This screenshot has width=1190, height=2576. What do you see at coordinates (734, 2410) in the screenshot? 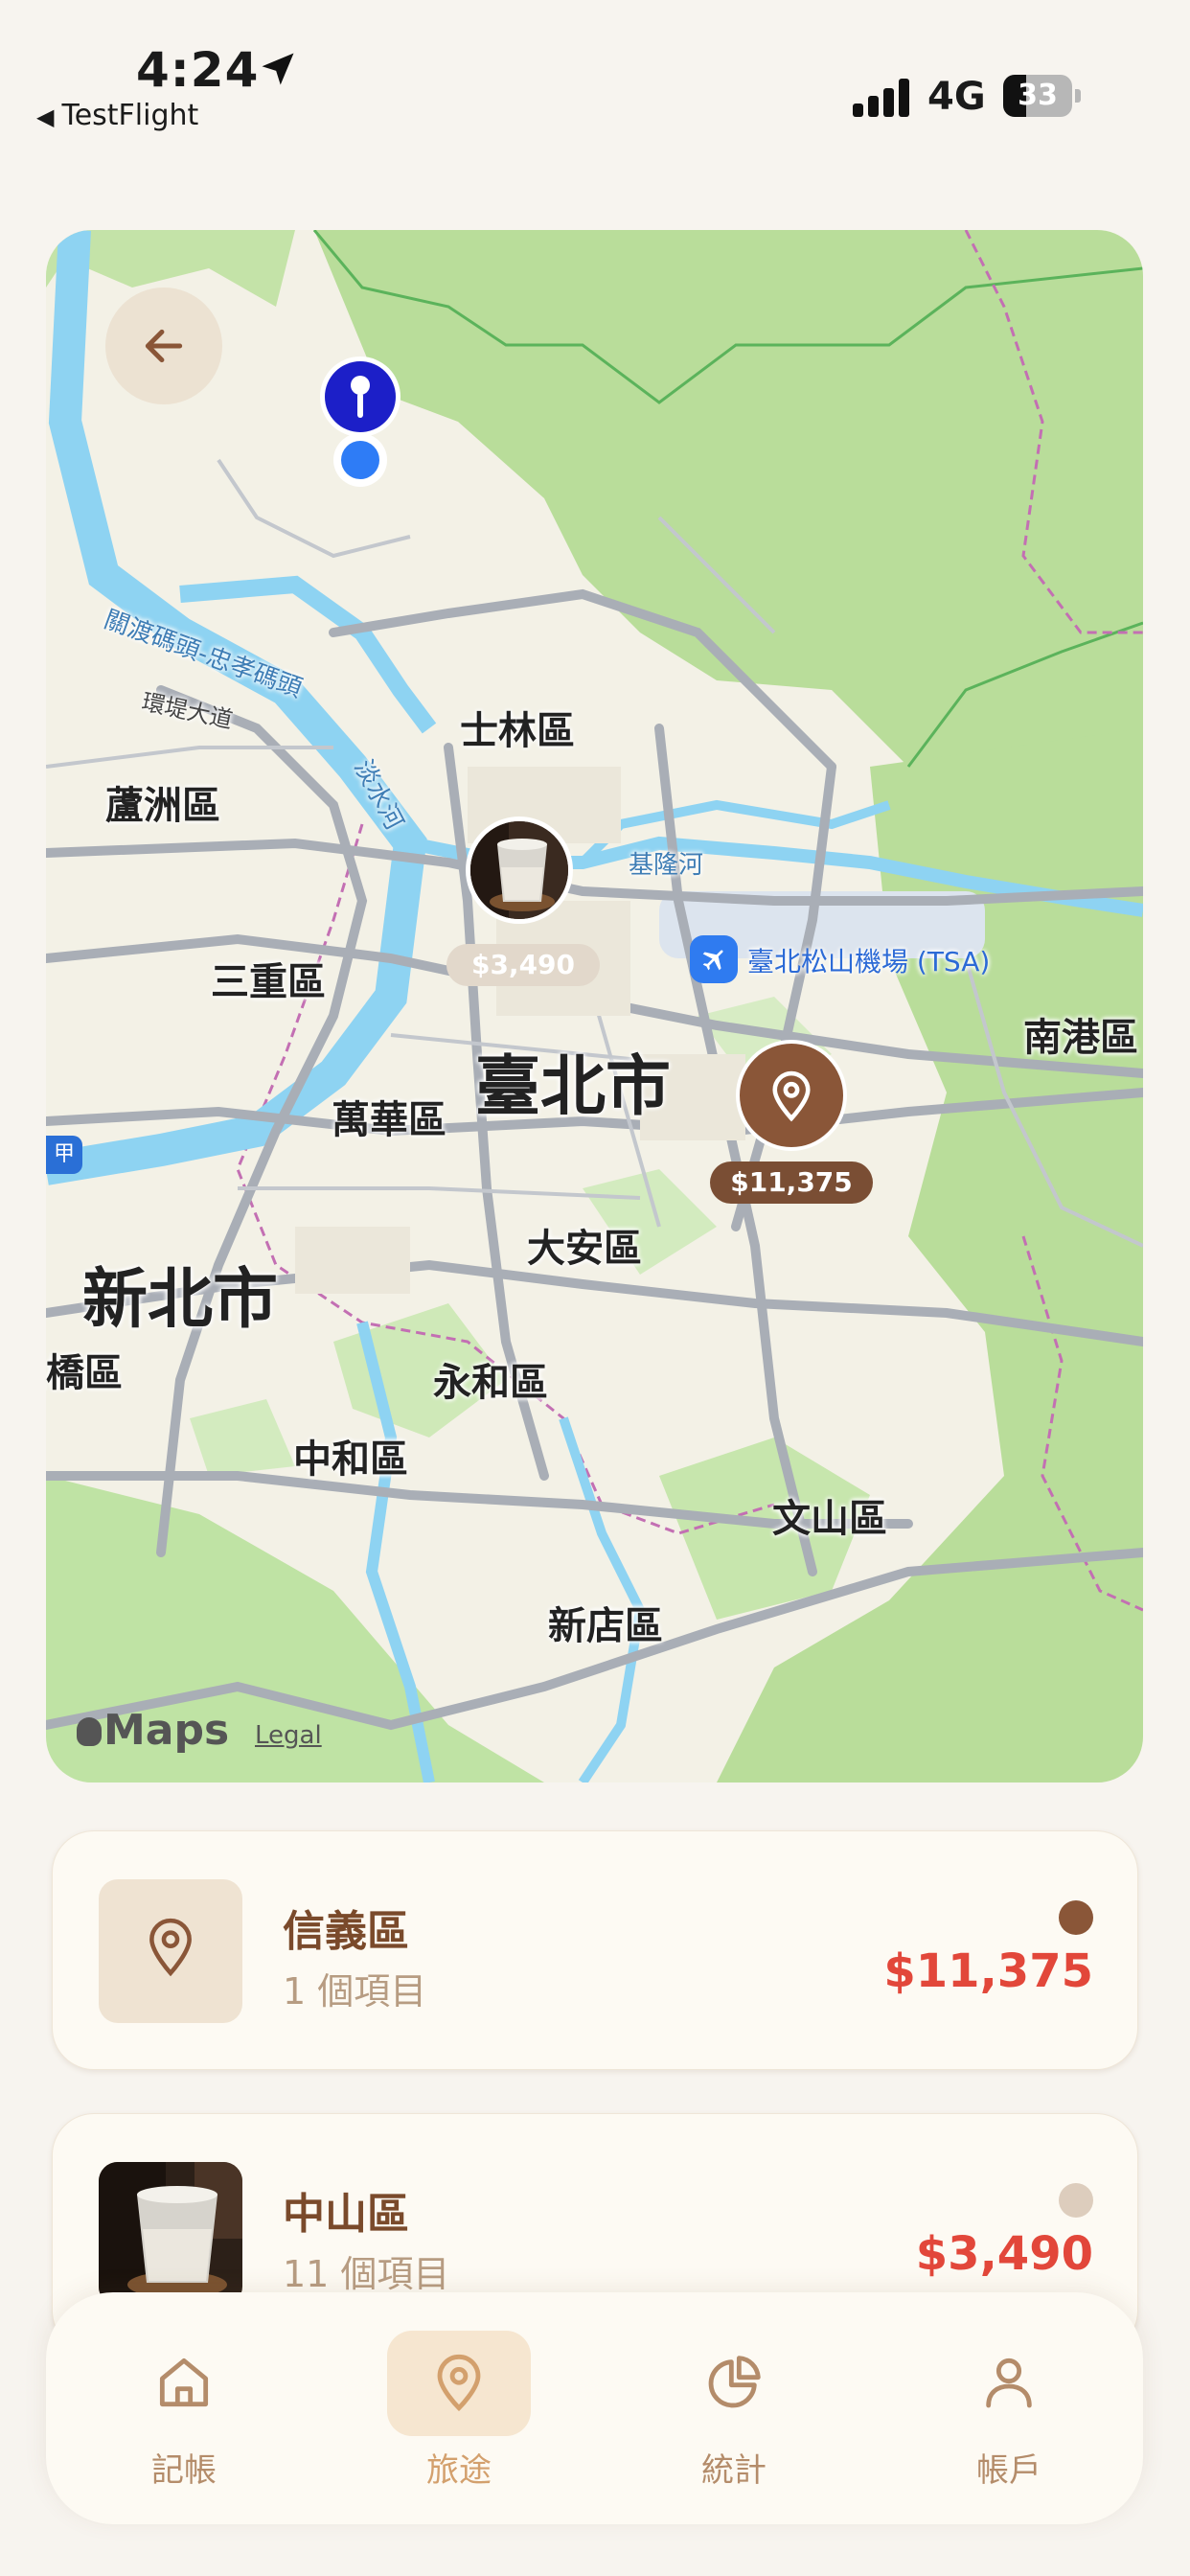
I see `tab-statistics: 統計` at bounding box center [734, 2410].